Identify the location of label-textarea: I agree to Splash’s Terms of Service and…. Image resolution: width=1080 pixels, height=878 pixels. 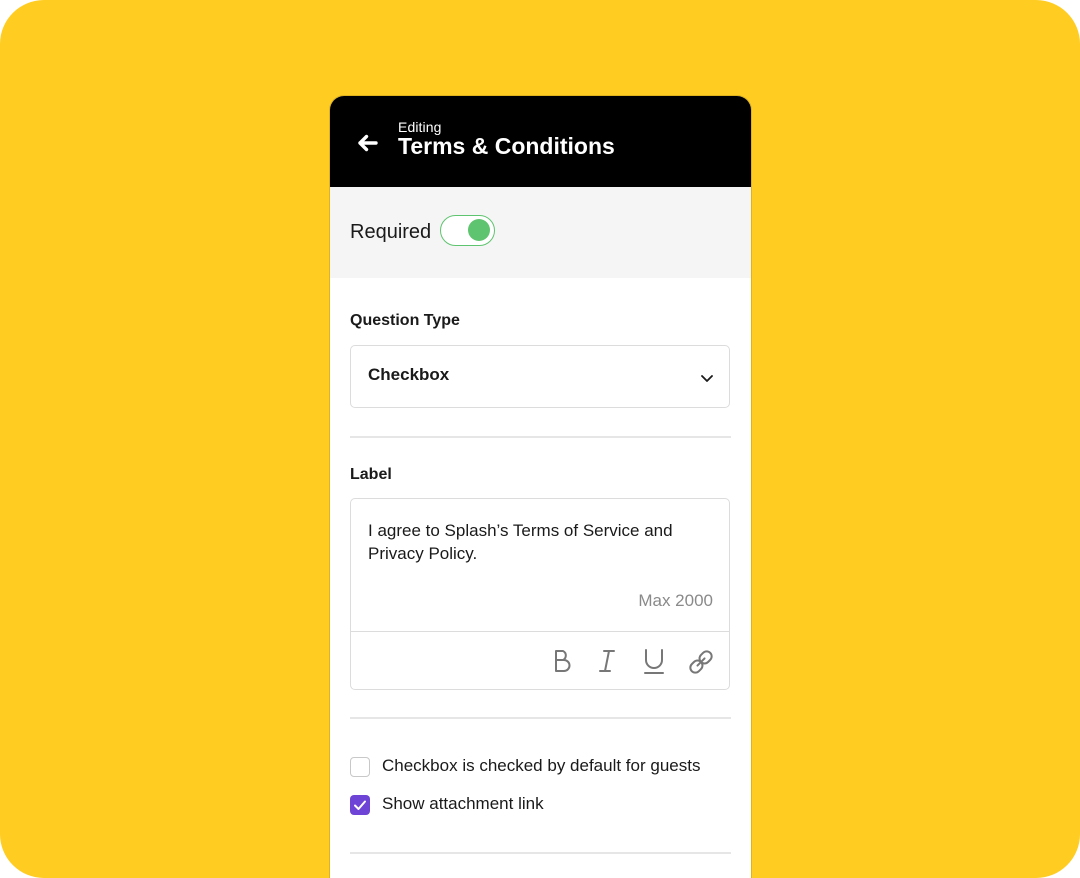
(533, 542).